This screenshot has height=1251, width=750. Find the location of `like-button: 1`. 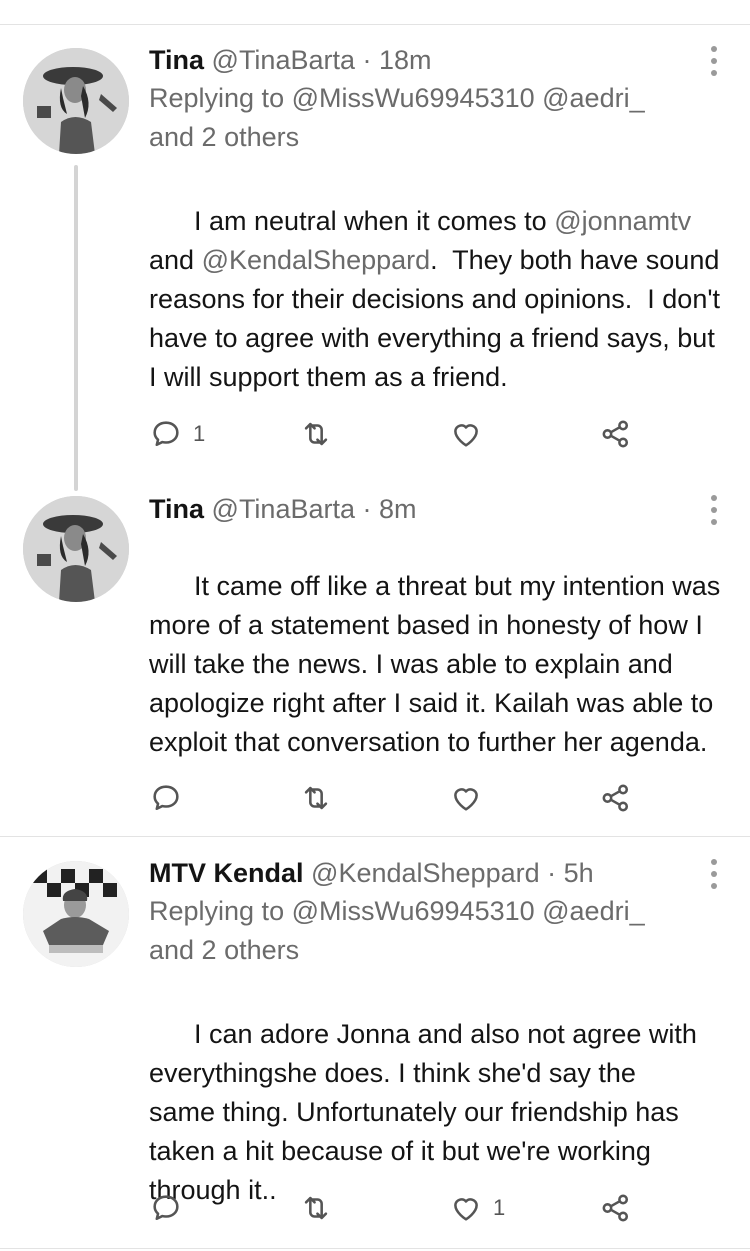

like-button: 1 is located at coordinates (477, 1208).